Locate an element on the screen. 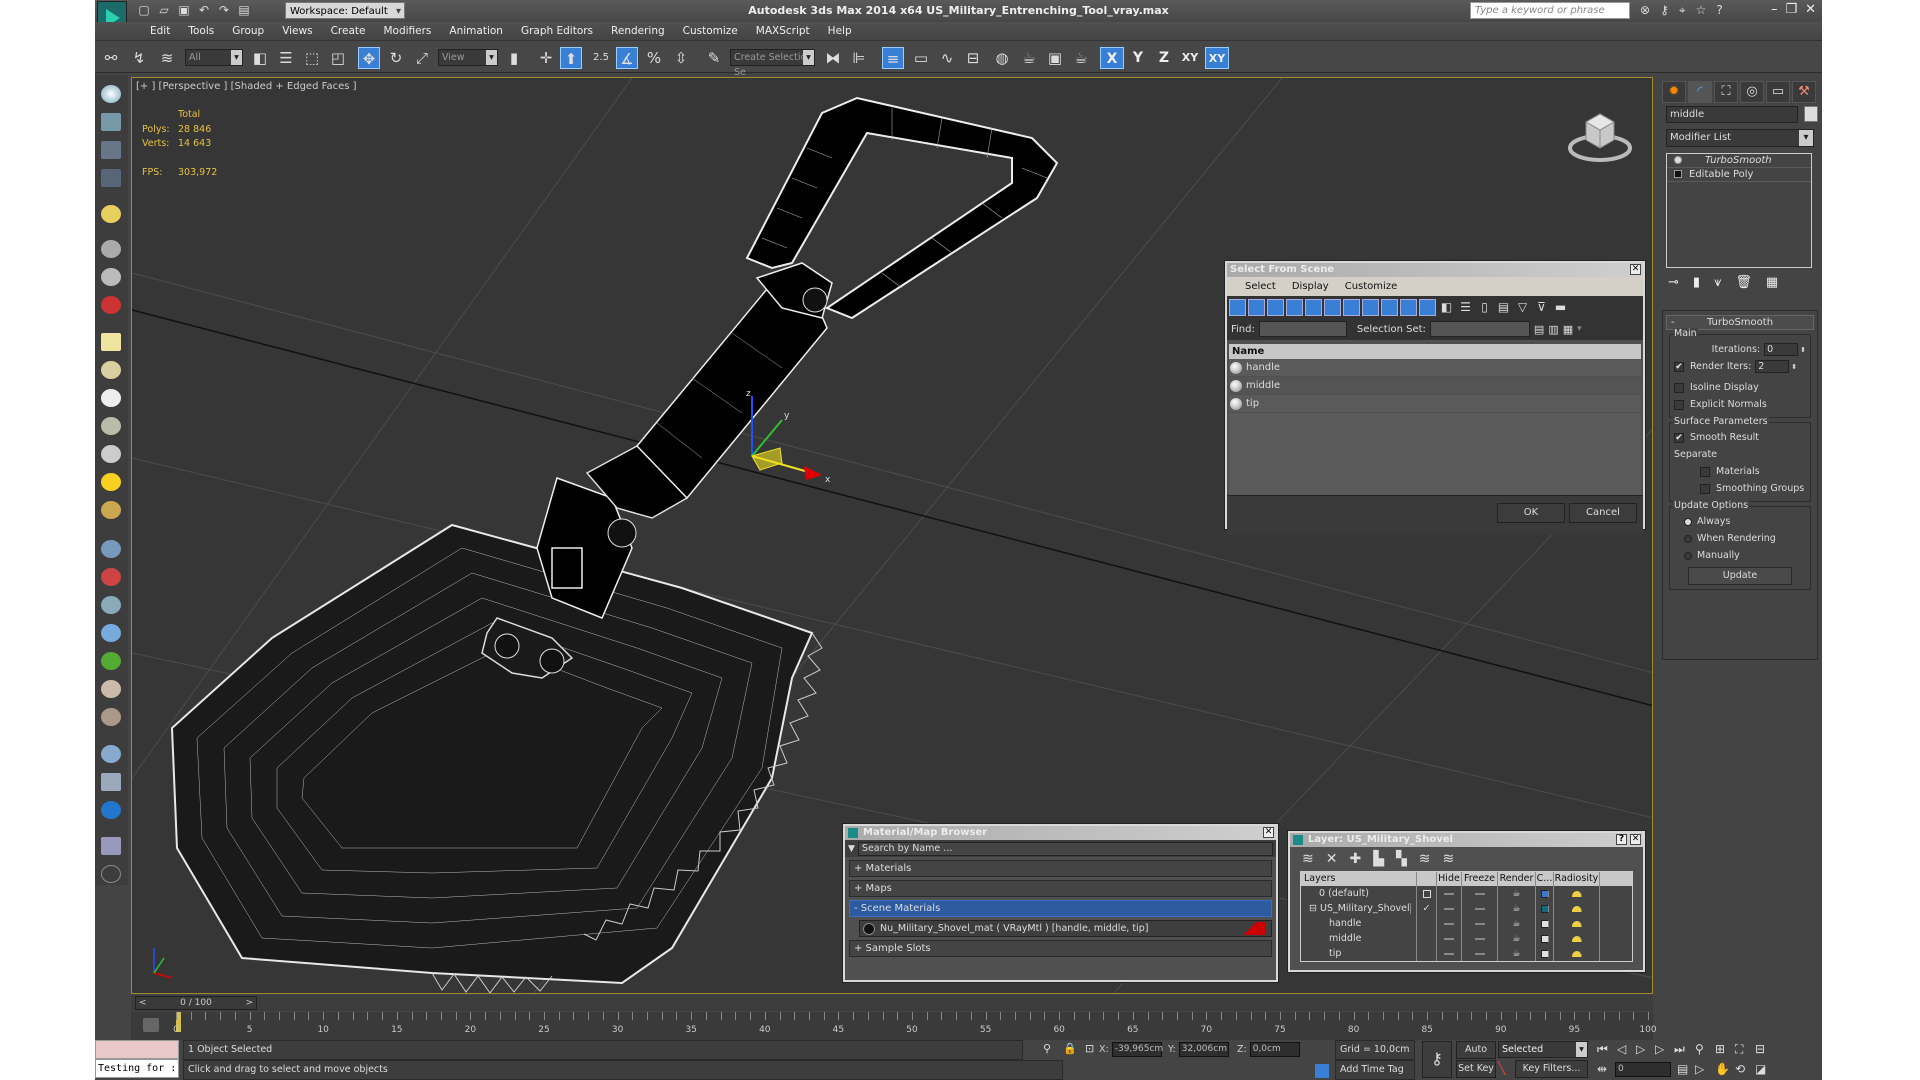 The width and height of the screenshot is (1920, 1080). absolute-relative-toggle-icon: ⊡ is located at coordinates (1089, 1048).